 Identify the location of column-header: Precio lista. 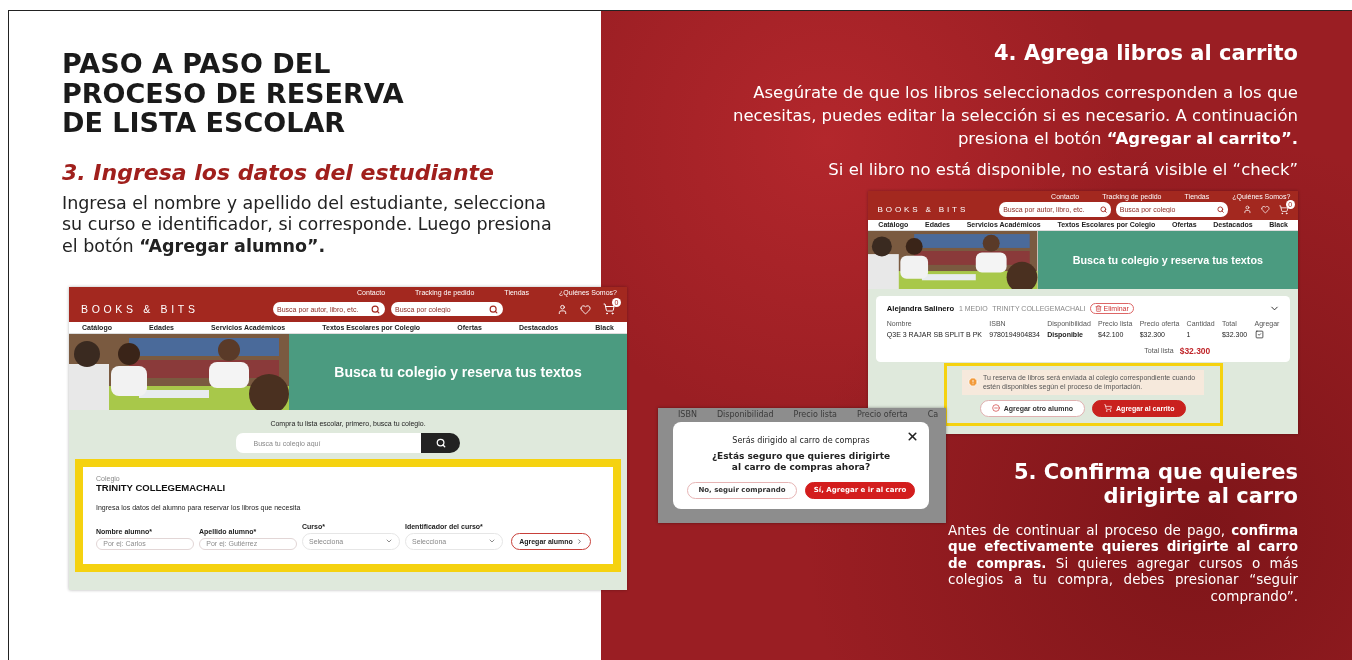
(815, 415).